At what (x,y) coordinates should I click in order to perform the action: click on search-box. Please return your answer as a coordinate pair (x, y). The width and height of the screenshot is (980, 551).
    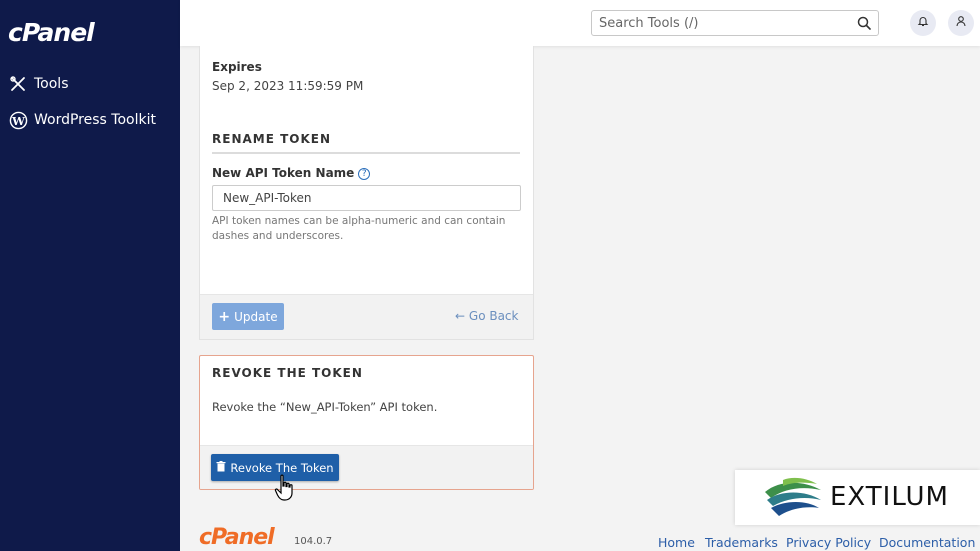
    Looking at the image, I should click on (735, 23).